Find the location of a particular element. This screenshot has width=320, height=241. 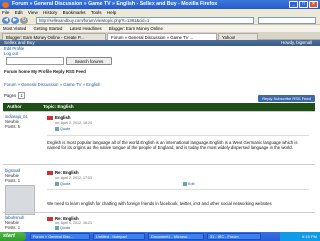

menu-edit: Edit is located at coordinates (19, 12).